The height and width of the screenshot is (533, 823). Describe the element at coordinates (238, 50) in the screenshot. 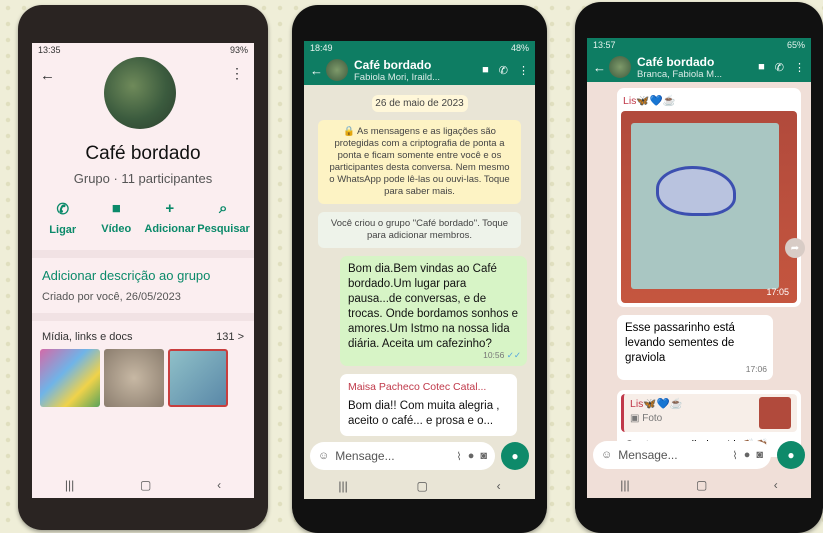

I see `status-battery: 93%` at that location.